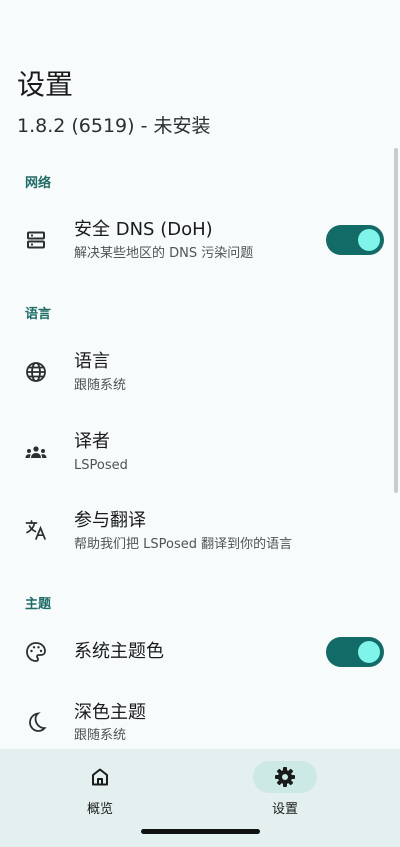 Image resolution: width=400 pixels, height=847 pixels. Describe the element at coordinates (36, 452) in the screenshot. I see `people-group-icon` at that location.